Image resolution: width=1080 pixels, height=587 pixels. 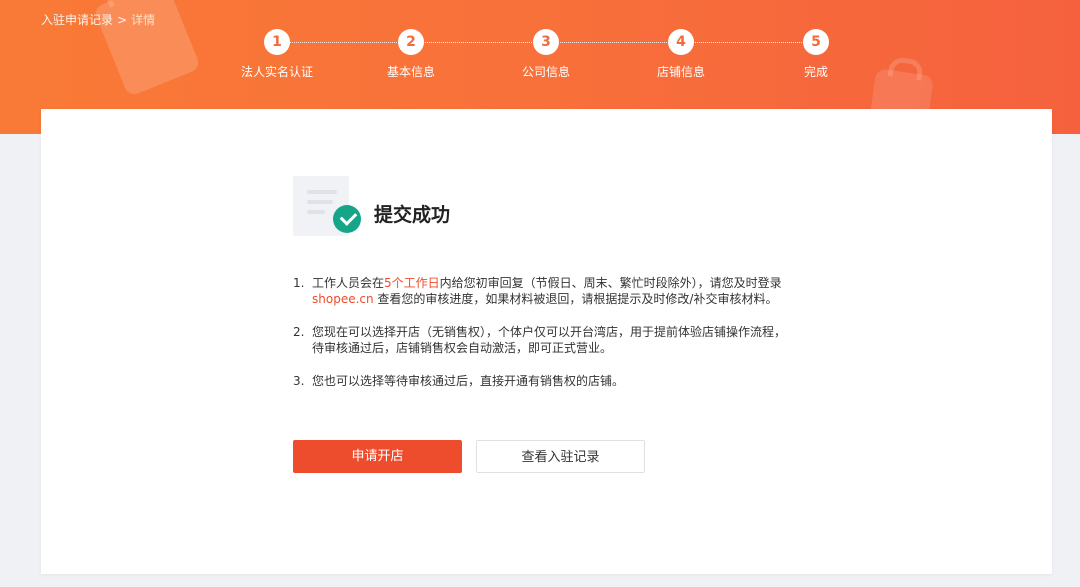 I want to click on step-4: 4 店铺信息, so click(x=681, y=54).